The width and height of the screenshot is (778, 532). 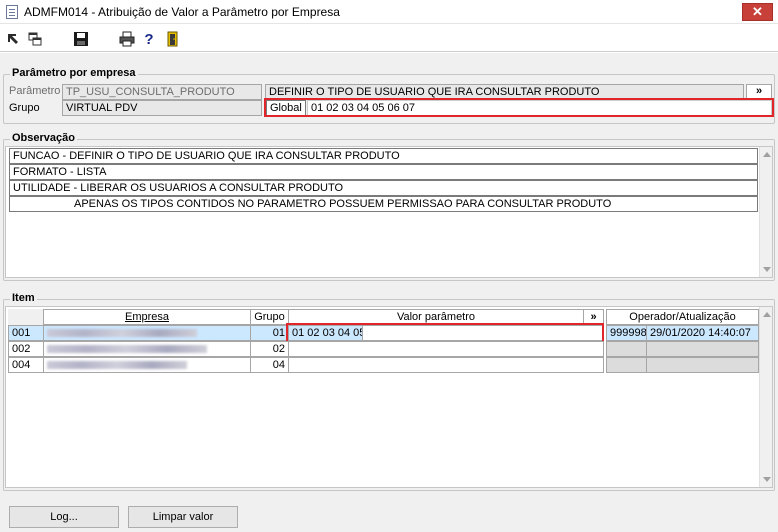 I want to click on table-row-grupo: 01, so click(x=269, y=333).